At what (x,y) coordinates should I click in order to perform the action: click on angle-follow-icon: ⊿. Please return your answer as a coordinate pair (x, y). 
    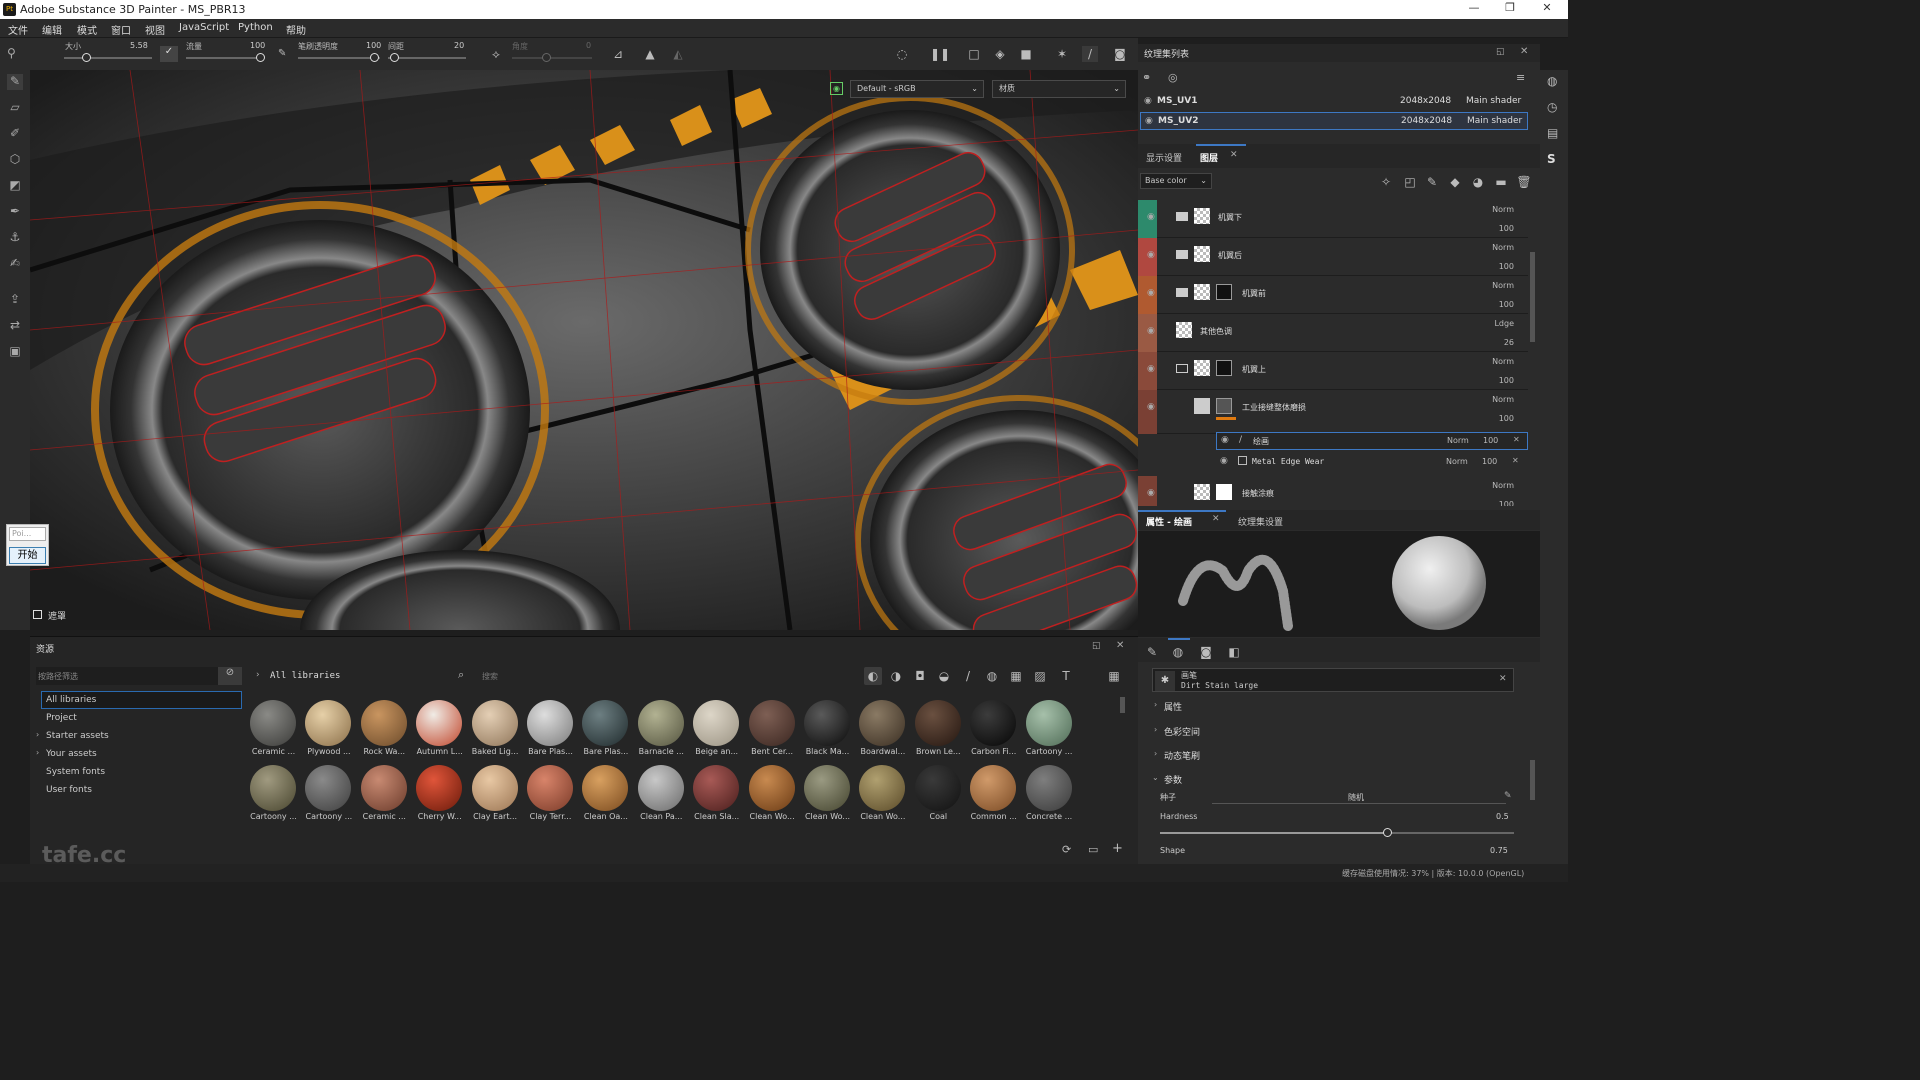
    Looking at the image, I should click on (618, 54).